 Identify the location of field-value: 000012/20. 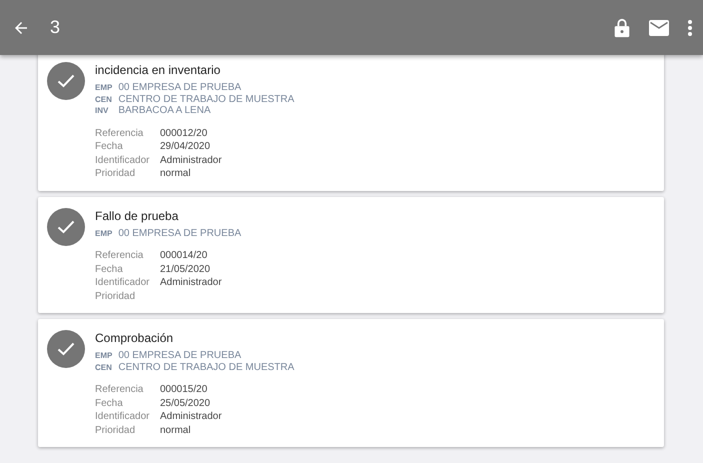
(184, 133).